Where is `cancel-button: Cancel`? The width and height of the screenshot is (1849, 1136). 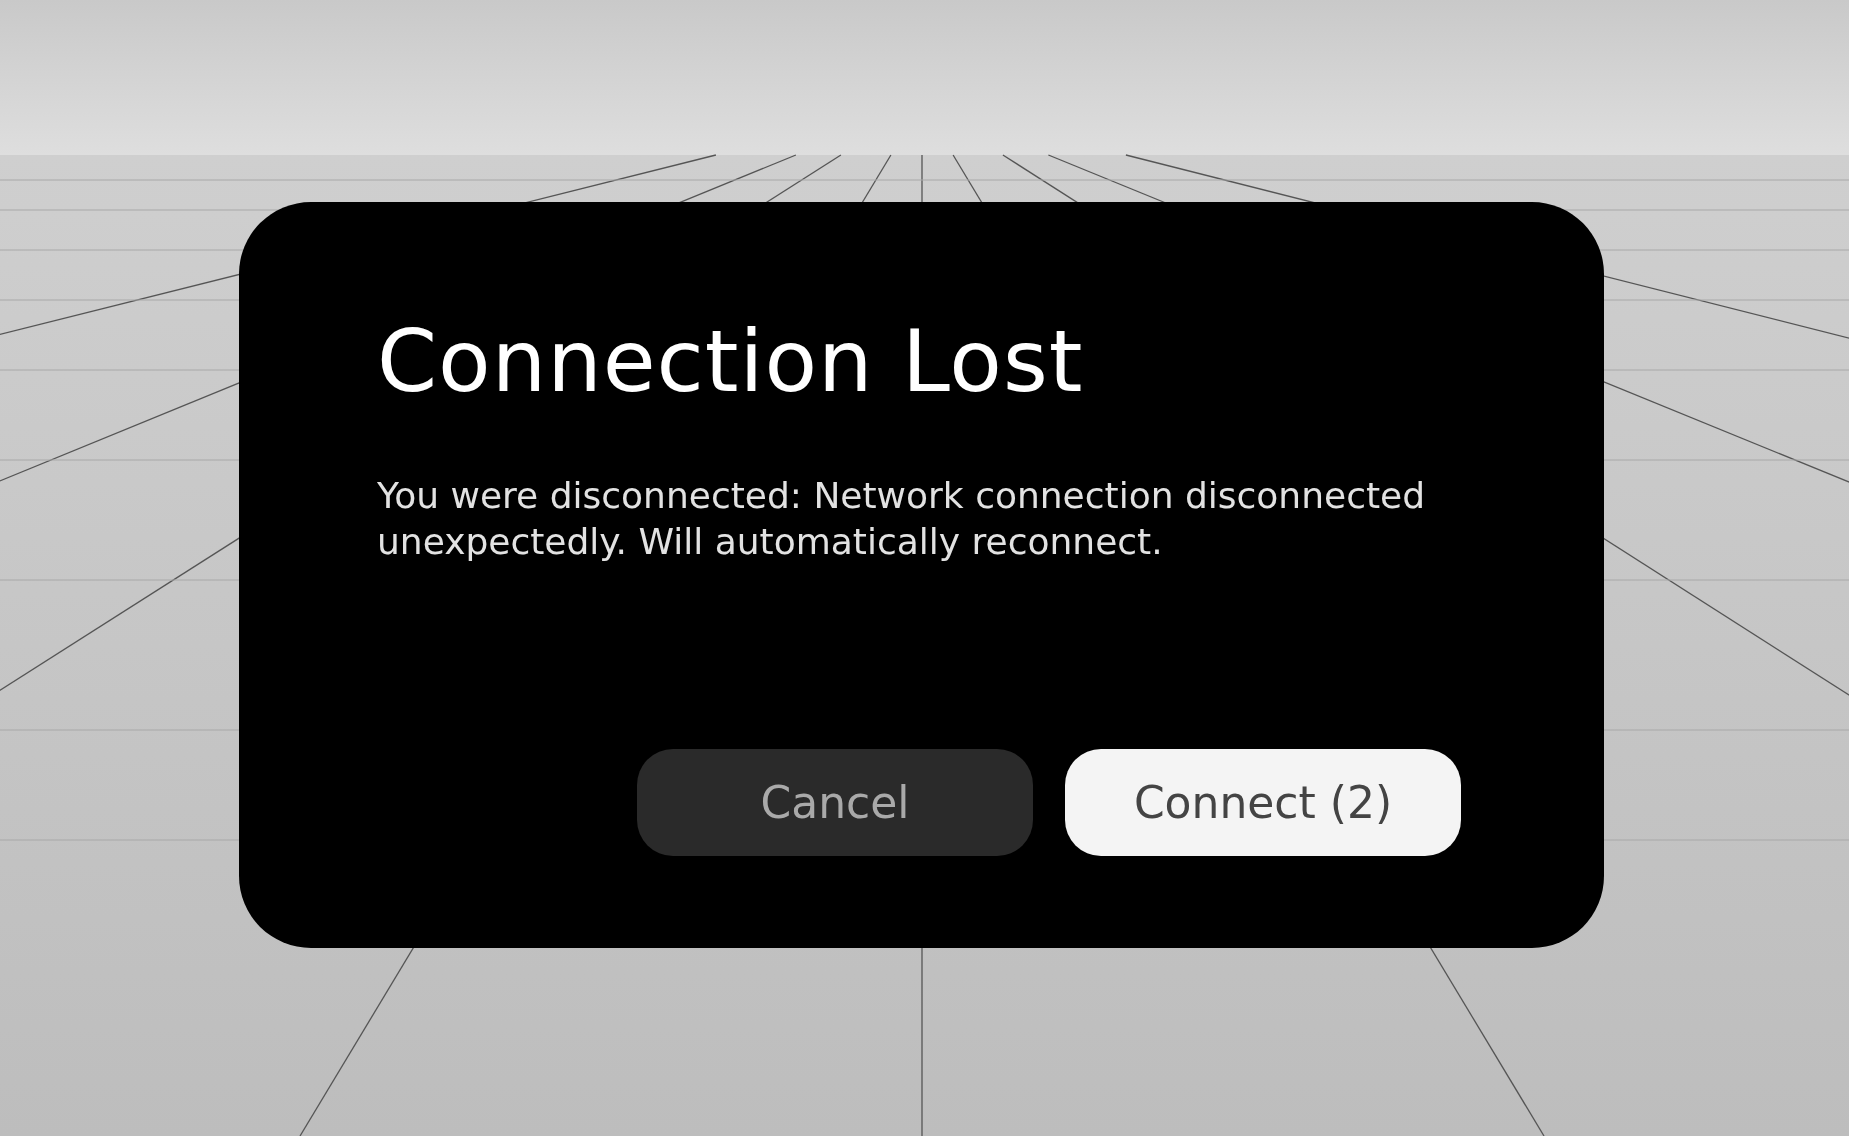 cancel-button: Cancel is located at coordinates (835, 802).